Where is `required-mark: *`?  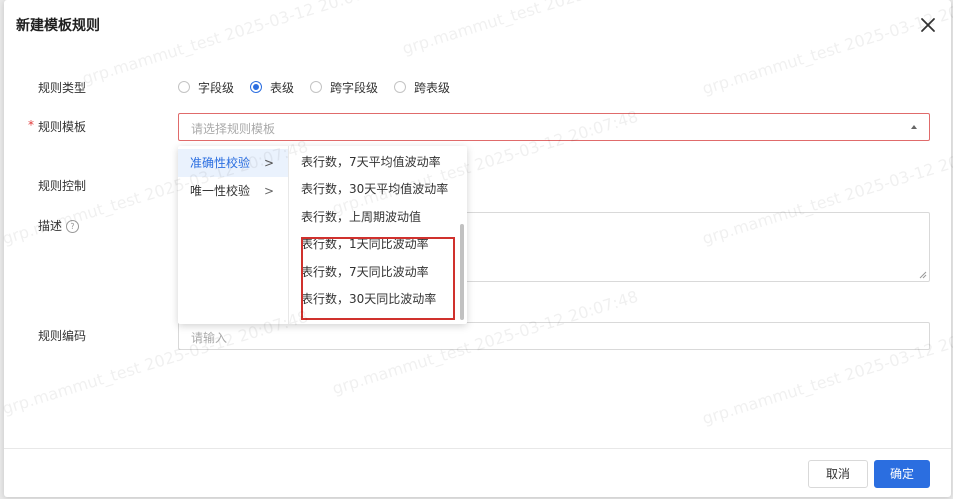 required-mark: * is located at coordinates (31, 125).